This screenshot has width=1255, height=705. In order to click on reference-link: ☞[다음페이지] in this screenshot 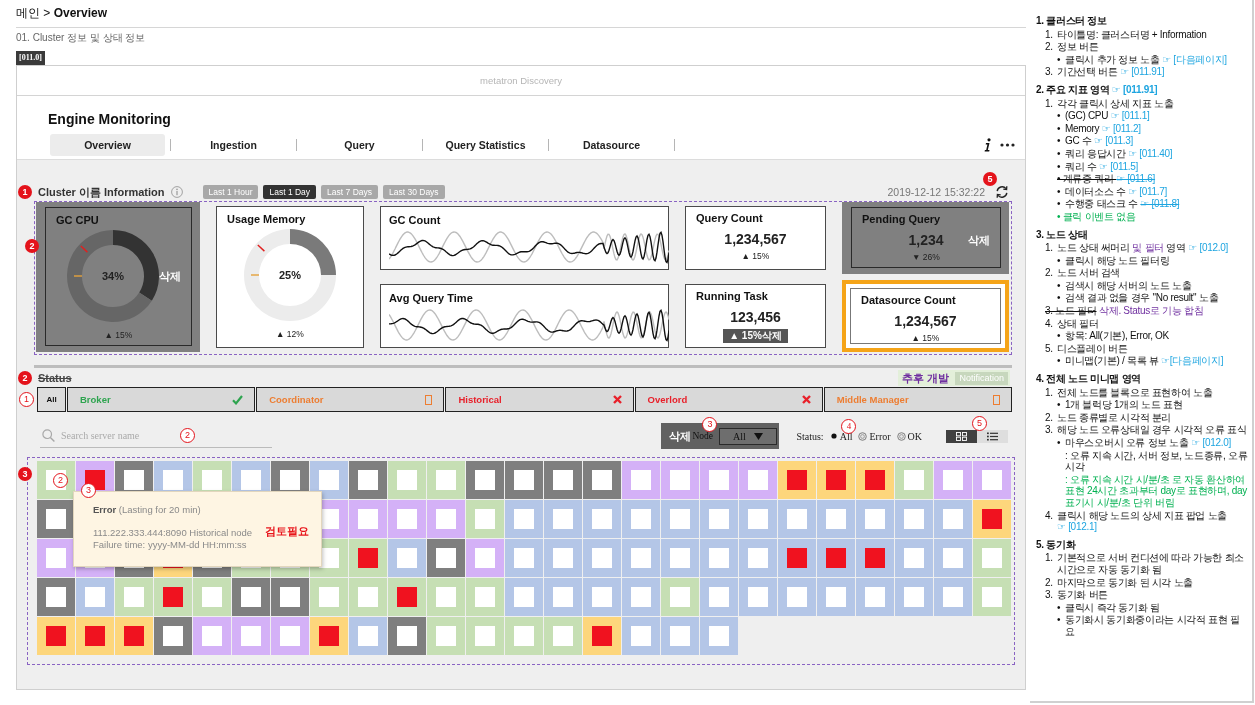, I will do `click(1192, 361)`.